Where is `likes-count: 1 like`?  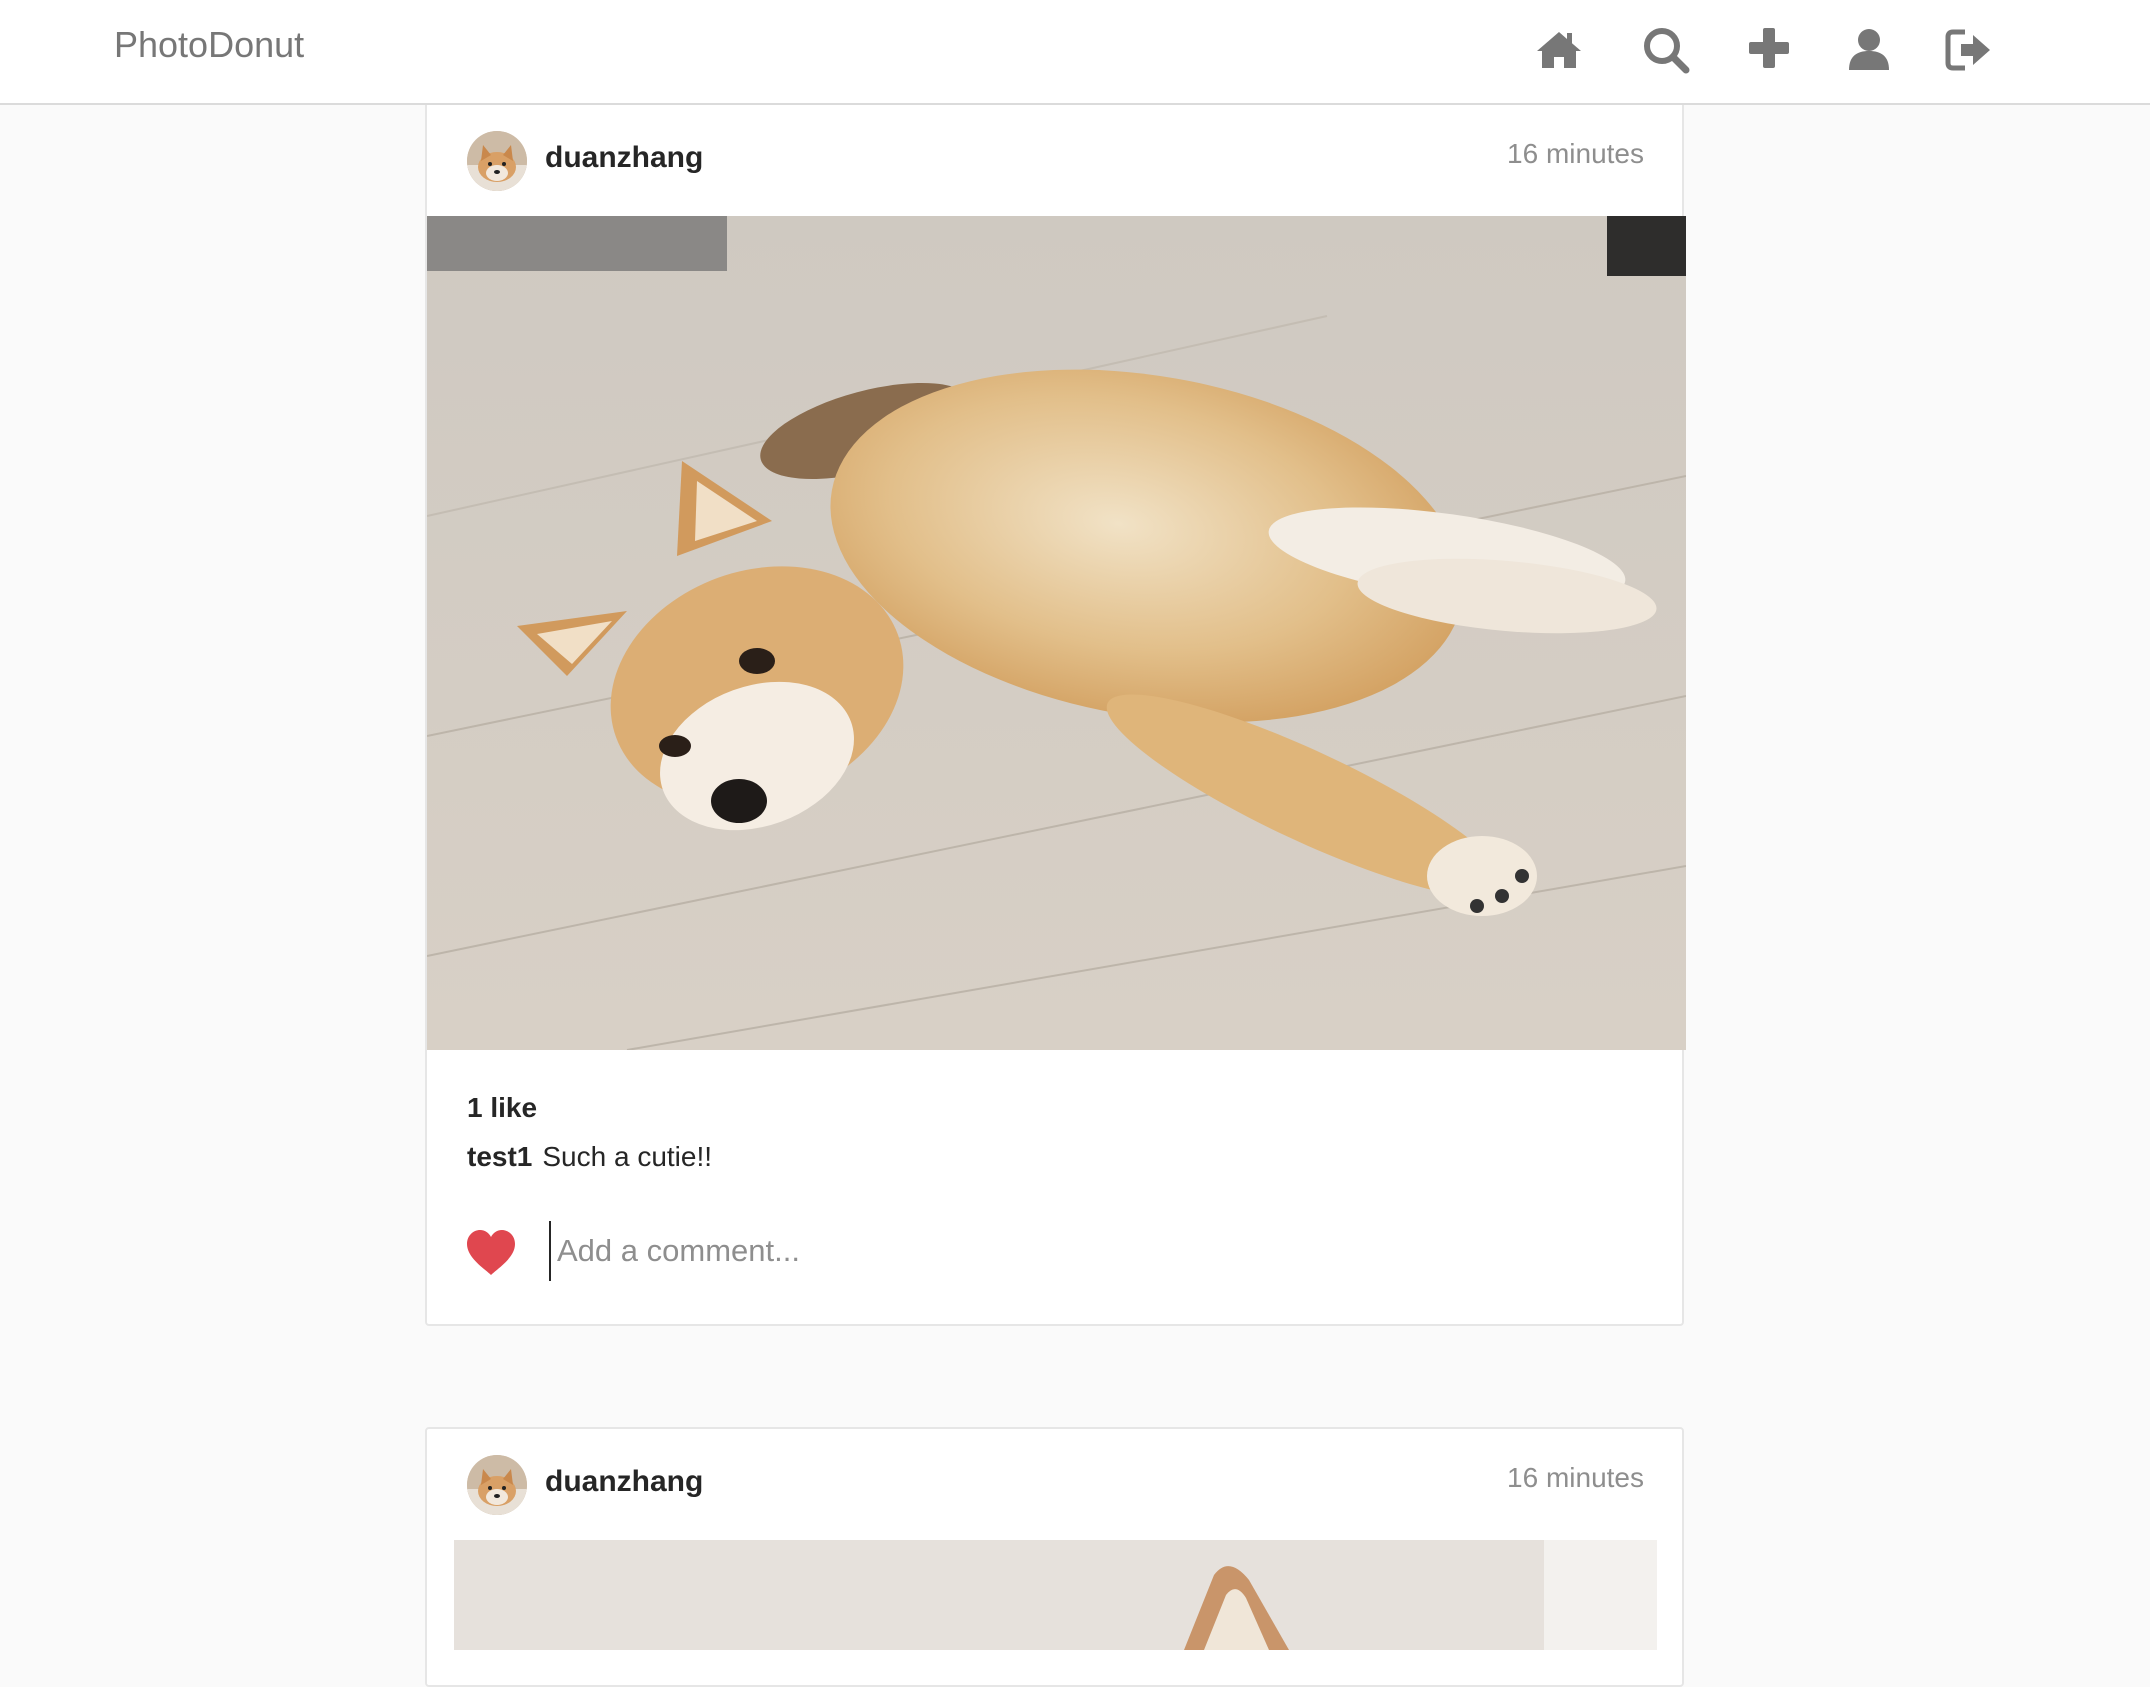 likes-count: 1 like is located at coordinates (502, 1107).